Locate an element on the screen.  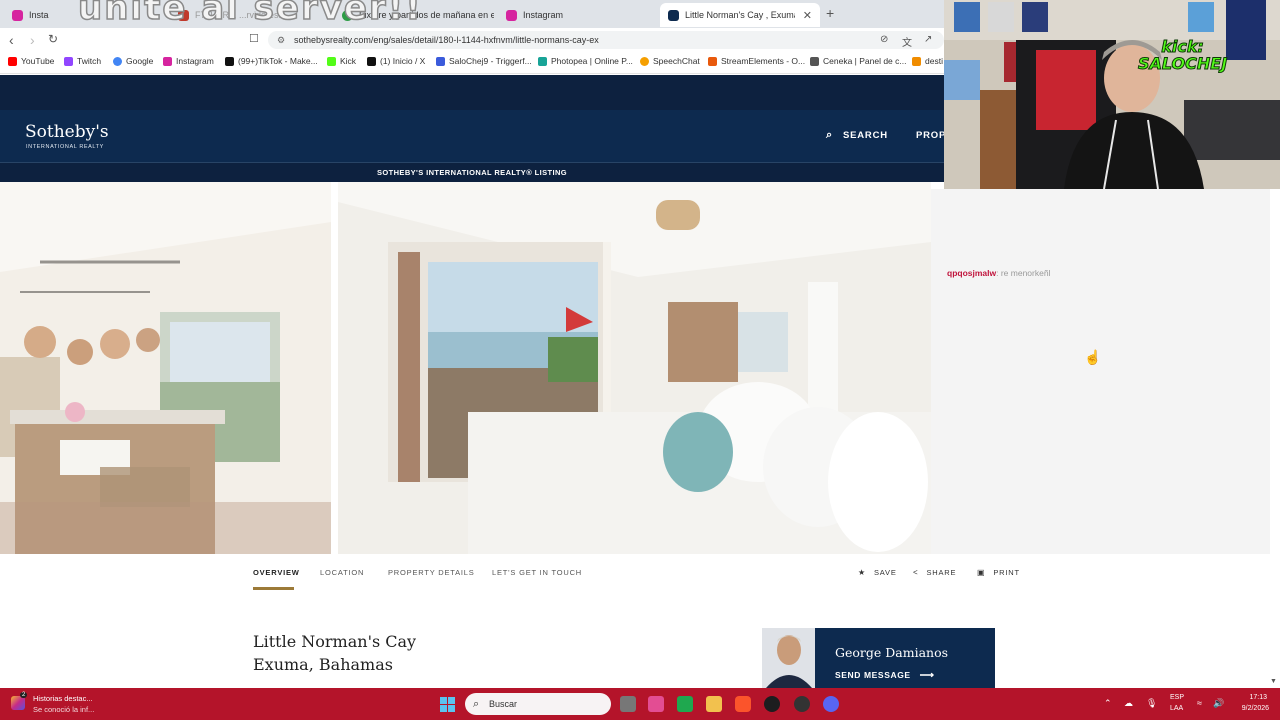
browser-tab: Instagram is located at coordinates (578, 15).